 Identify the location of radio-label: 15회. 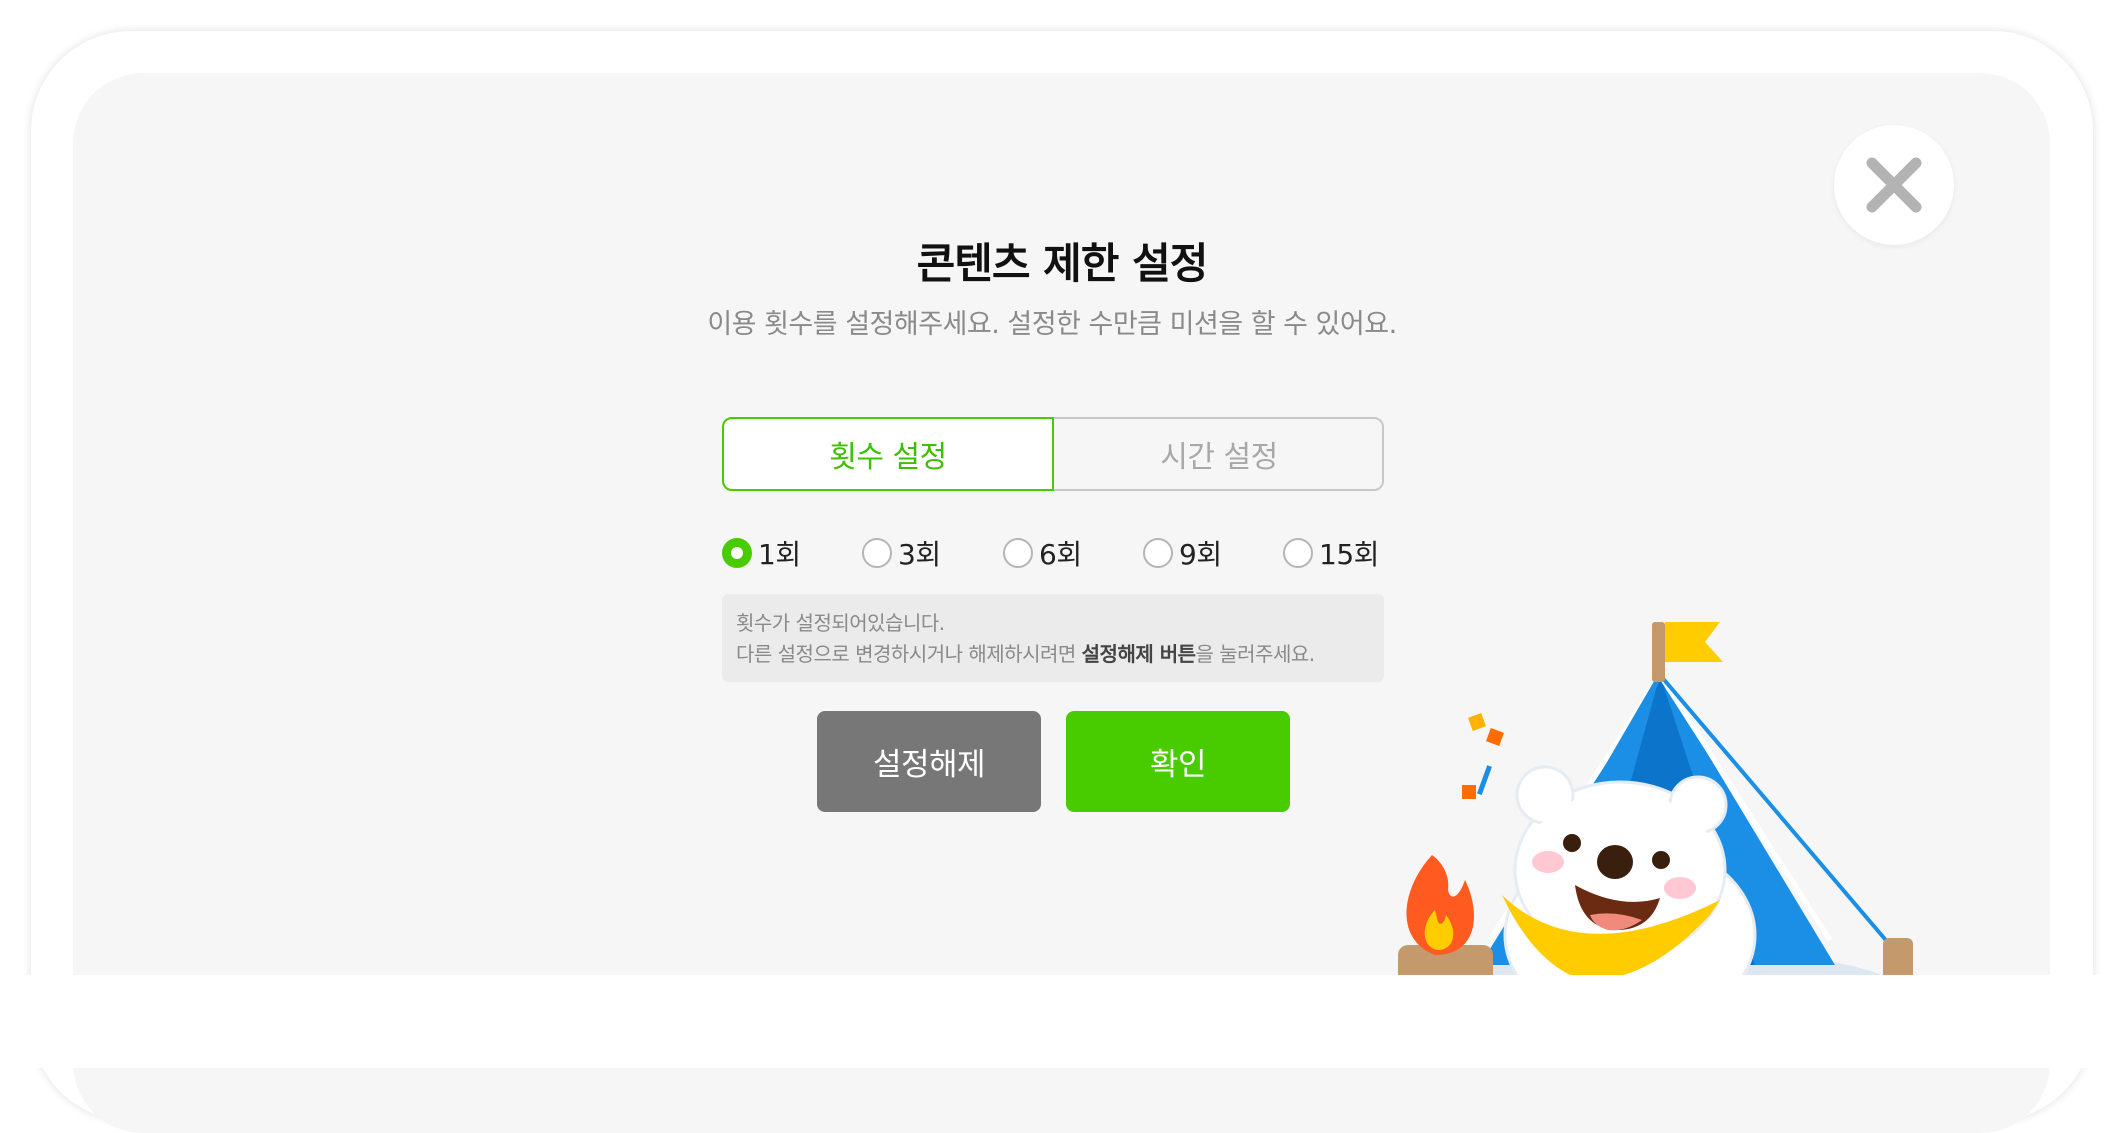
(1349, 554).